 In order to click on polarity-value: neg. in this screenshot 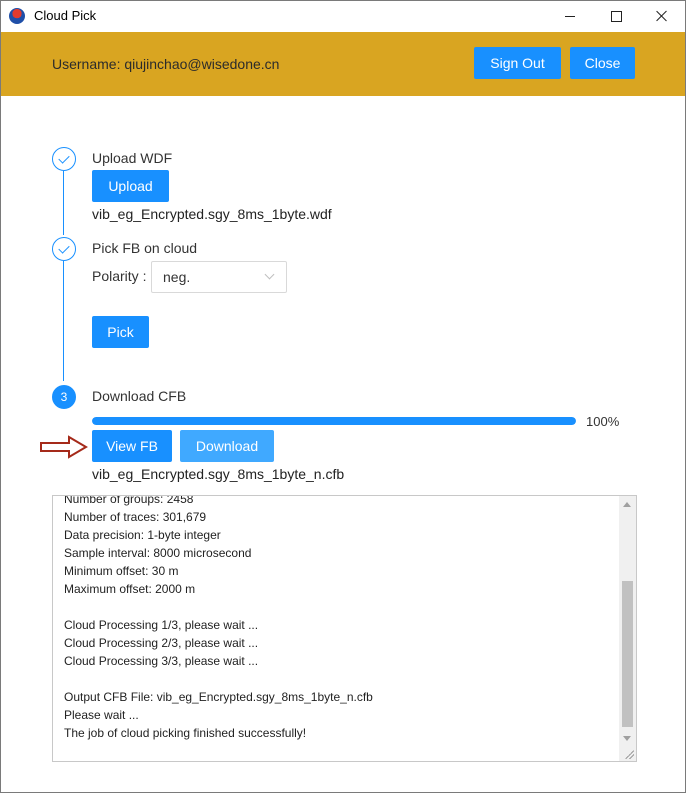, I will do `click(177, 277)`.